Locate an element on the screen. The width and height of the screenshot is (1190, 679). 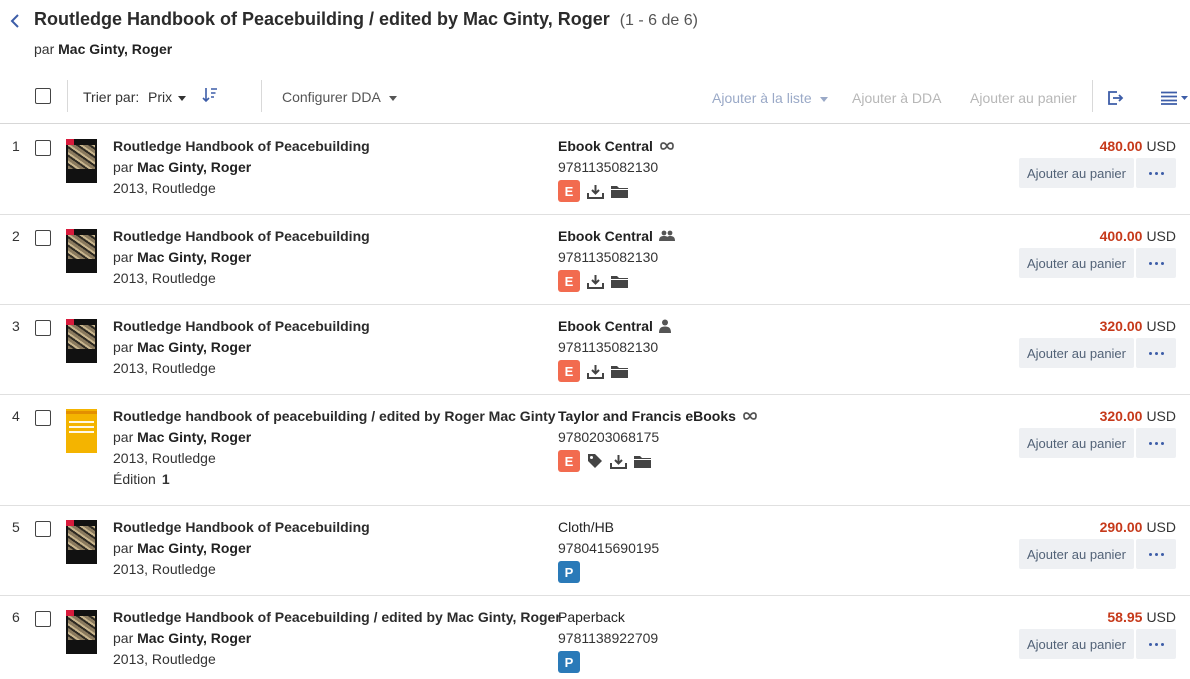
book-edition: Édition 1 is located at coordinates (141, 479).